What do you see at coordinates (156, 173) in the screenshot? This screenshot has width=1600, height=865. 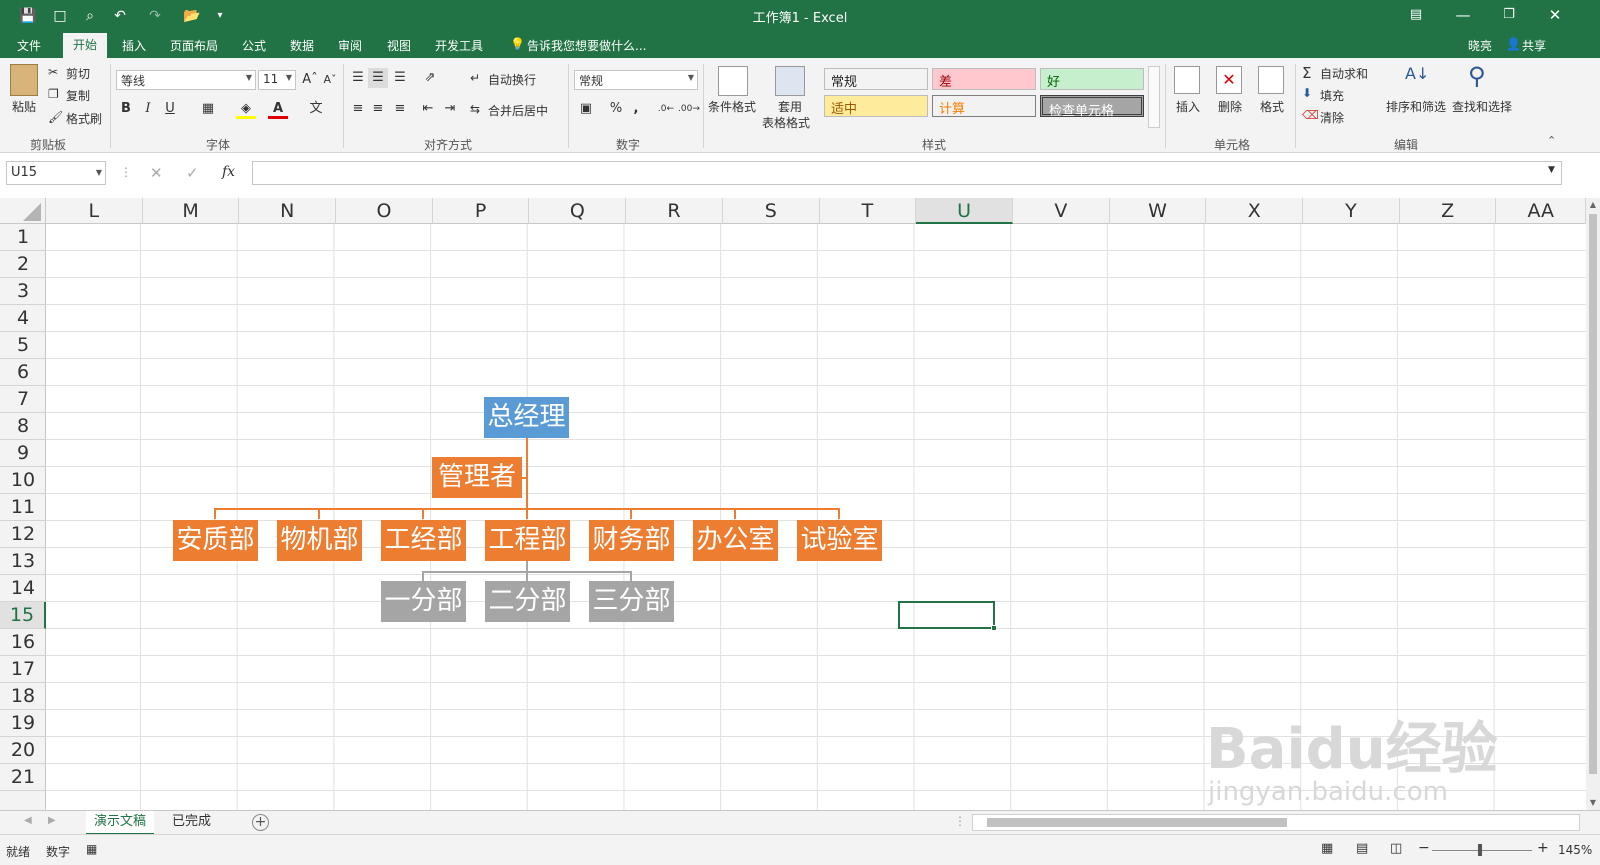 I see `cancel-icon: ✕` at bounding box center [156, 173].